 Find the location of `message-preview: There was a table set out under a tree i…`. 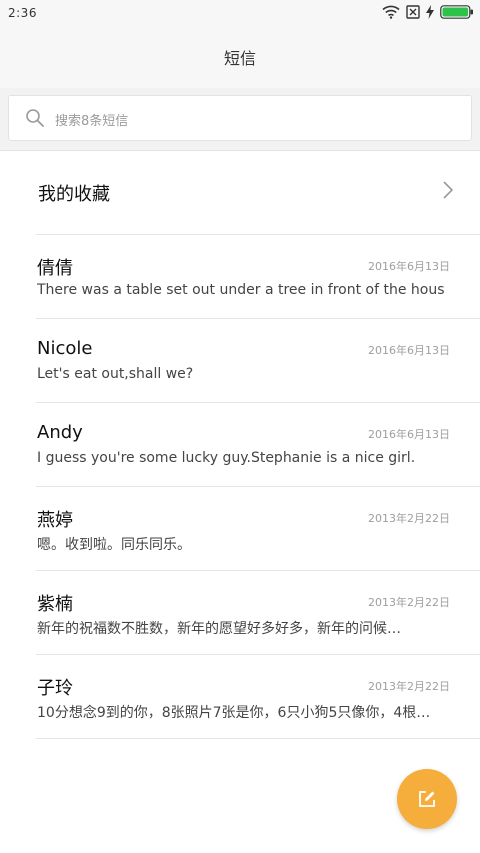

message-preview: There was a table set out under a tree i… is located at coordinates (241, 290).